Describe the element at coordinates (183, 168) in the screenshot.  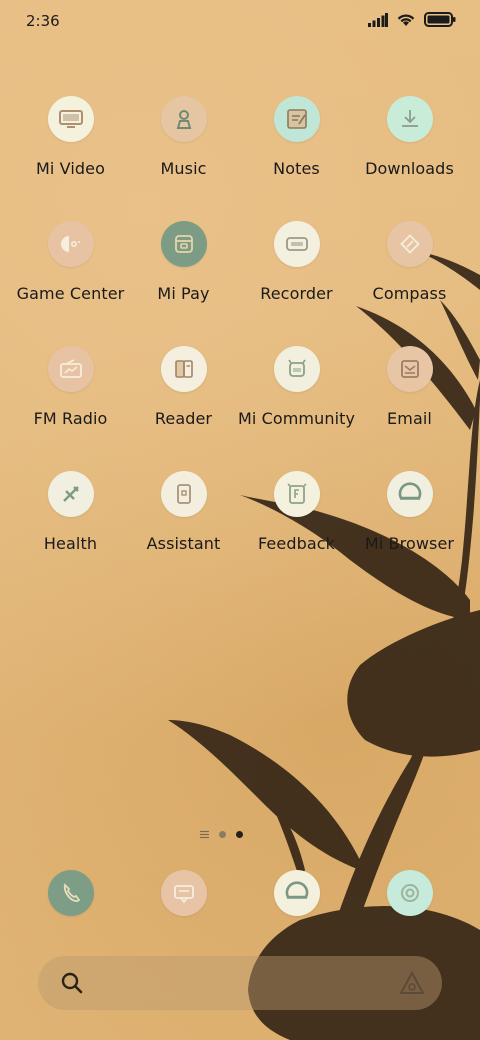
I see `app-label: Music` at that location.